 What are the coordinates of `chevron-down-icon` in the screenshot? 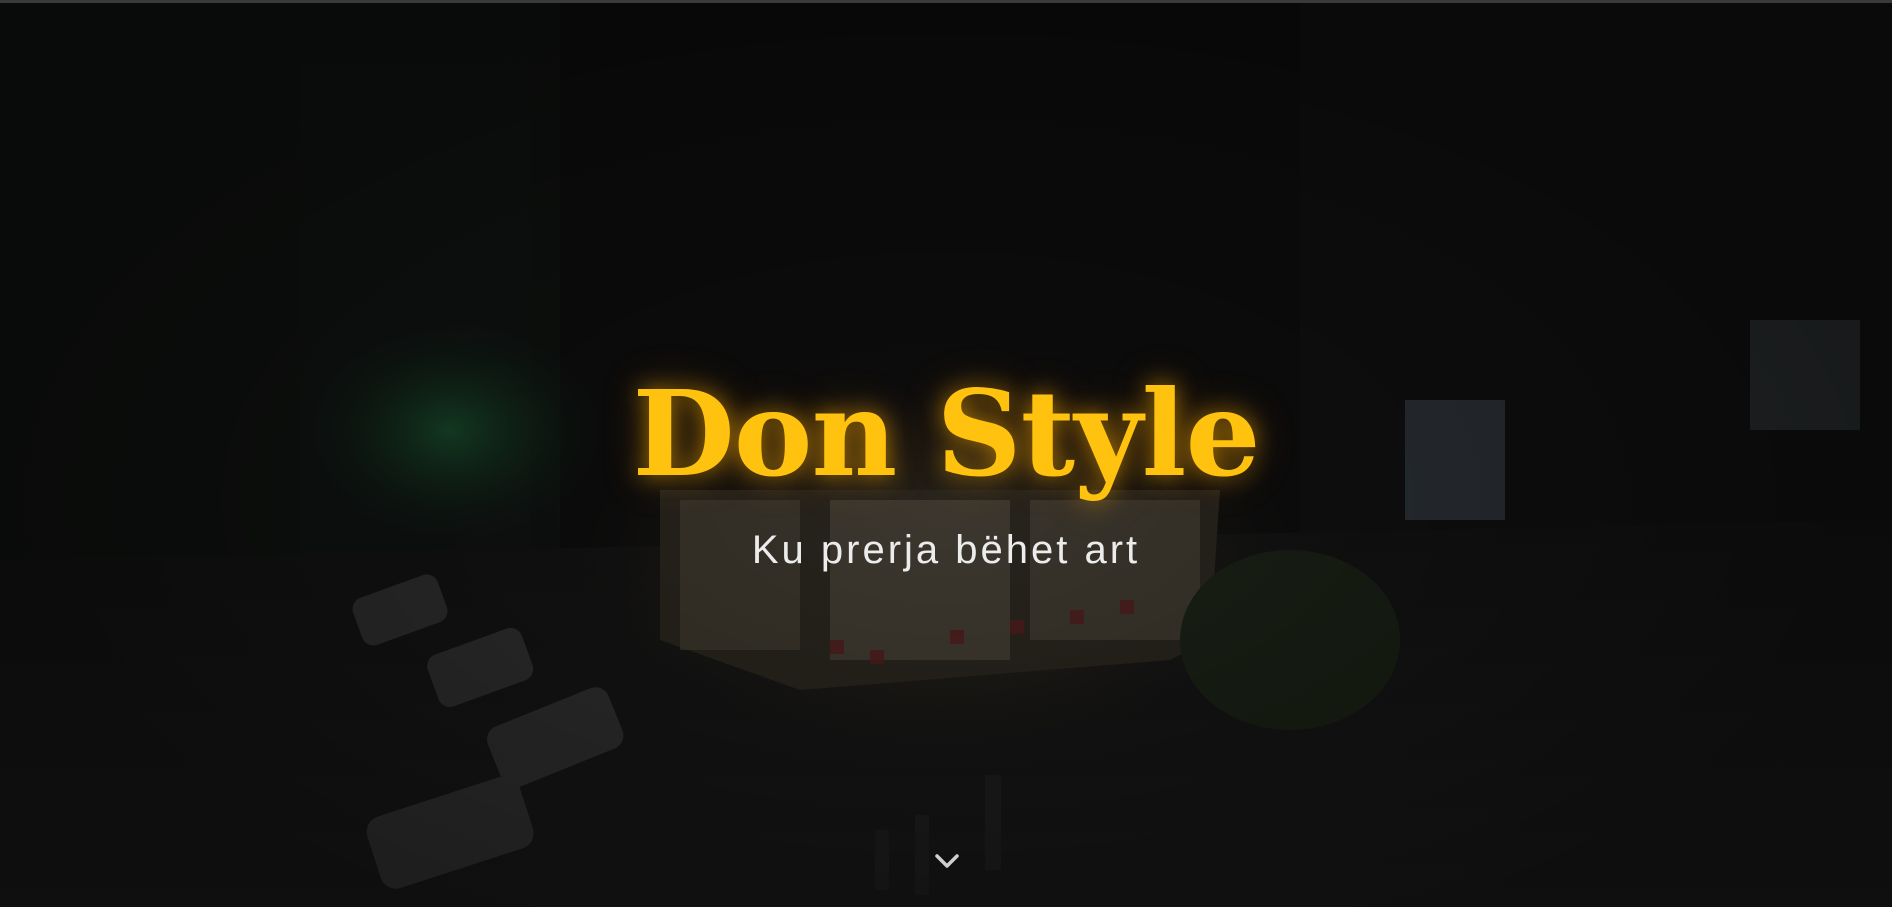 It's located at (947, 861).